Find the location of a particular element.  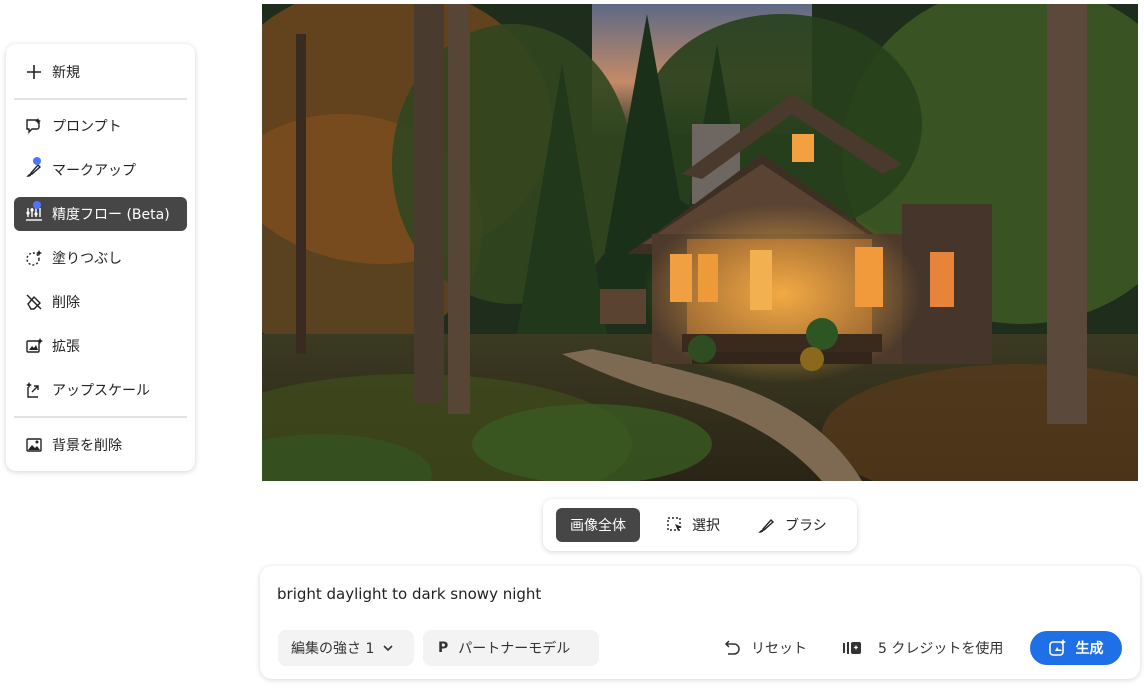

scope-whole-image-label: 画像全体 is located at coordinates (598, 526).